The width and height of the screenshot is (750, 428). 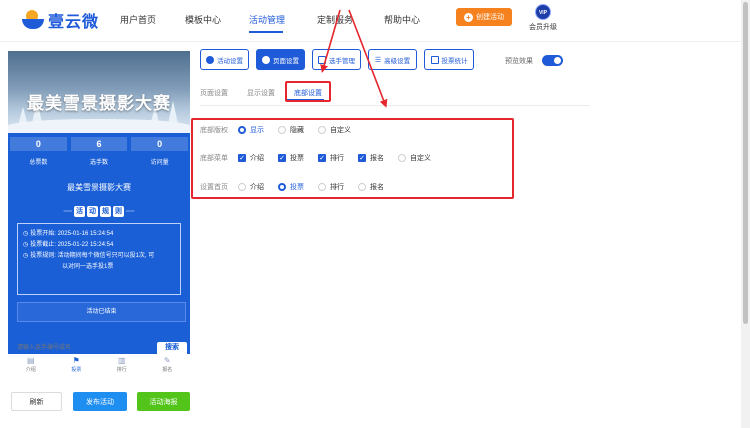 I want to click on preview-tabbar: ▤ 介绍 ⚑ 投票 ▥ 排行 ✎ 报名, so click(x=99, y=366).